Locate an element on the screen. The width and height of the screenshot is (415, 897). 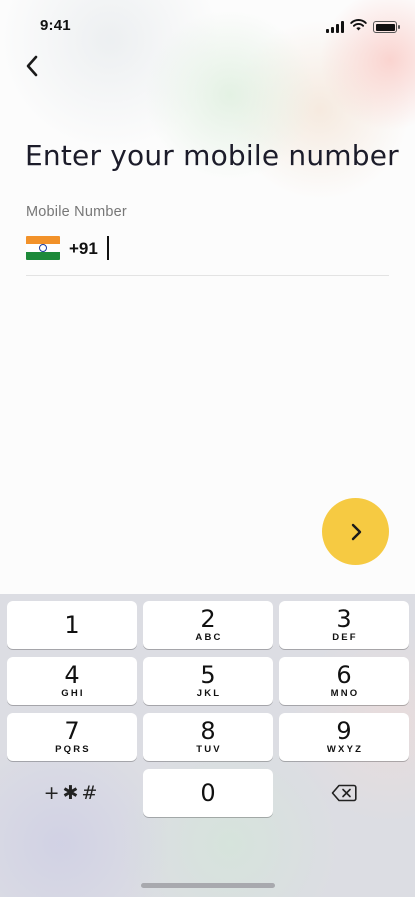
next-button is located at coordinates (355, 531).